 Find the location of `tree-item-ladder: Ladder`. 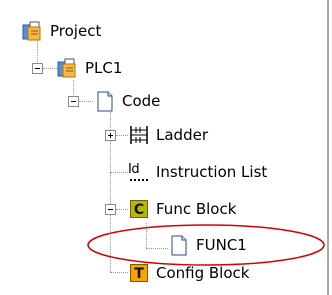

tree-item-ladder: Ladder is located at coordinates (168, 135).